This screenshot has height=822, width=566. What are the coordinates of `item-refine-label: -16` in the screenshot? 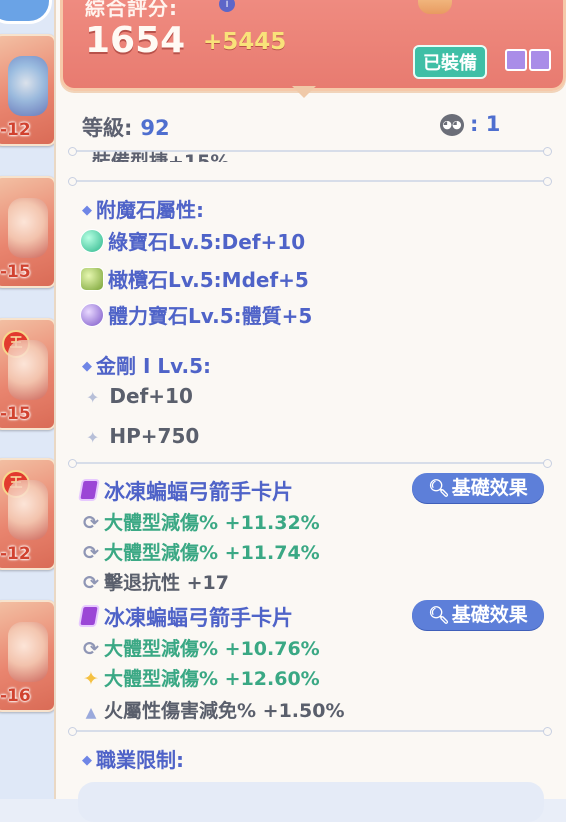 It's located at (15, 696).